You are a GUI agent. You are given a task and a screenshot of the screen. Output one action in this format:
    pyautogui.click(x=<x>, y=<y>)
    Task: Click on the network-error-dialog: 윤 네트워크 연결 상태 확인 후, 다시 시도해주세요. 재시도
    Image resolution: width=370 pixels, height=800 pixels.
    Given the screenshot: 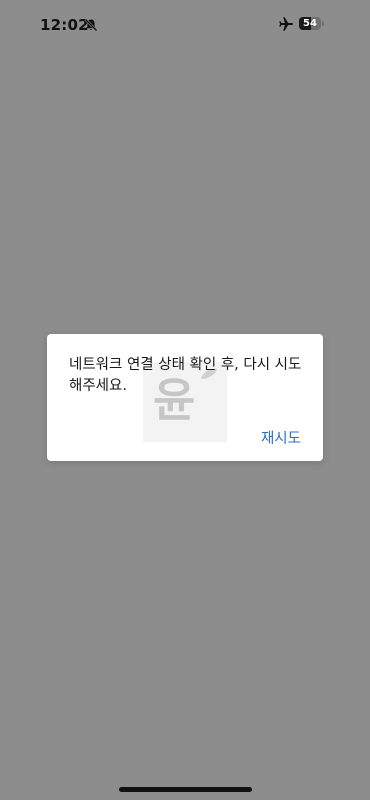 What is the action you would take?
    pyautogui.click(x=185, y=397)
    